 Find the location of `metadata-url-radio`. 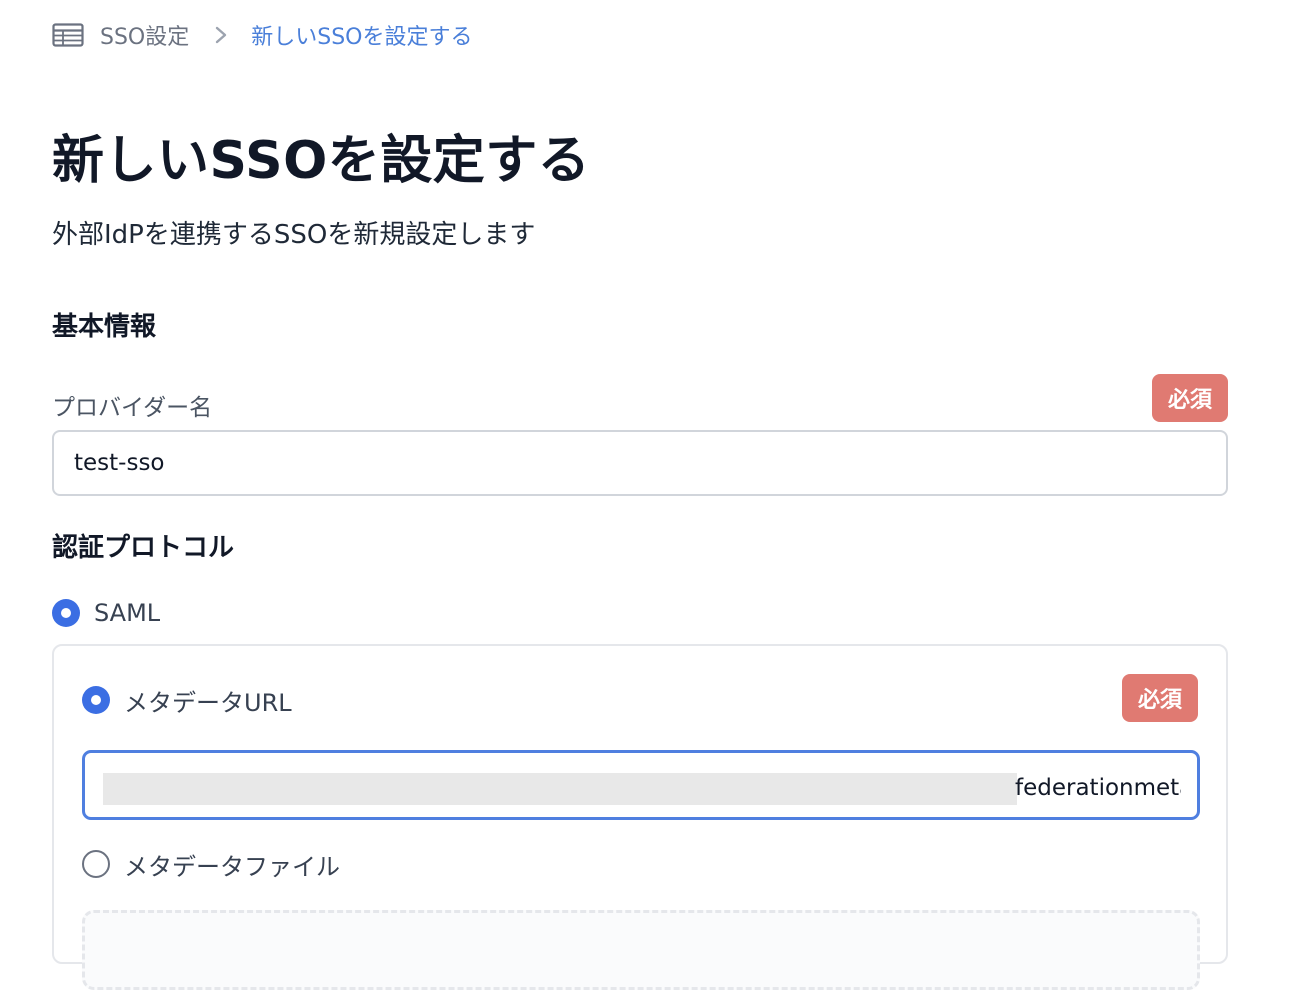

metadata-url-radio is located at coordinates (96, 700).